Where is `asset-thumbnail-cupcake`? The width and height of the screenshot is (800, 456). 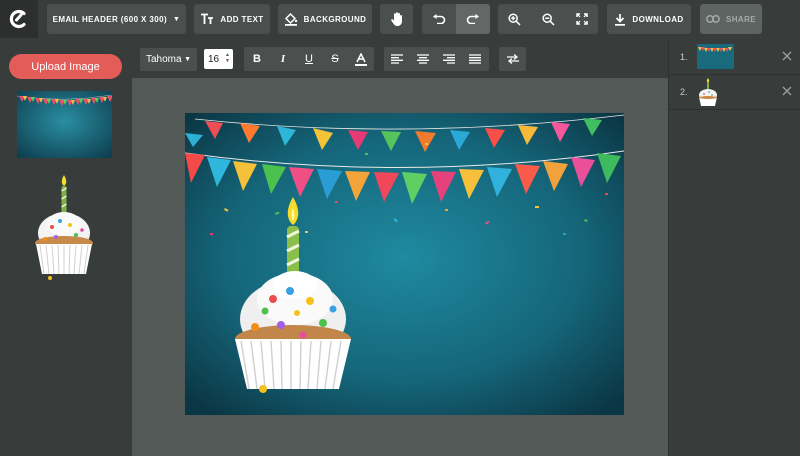
asset-thumbnail-cupcake is located at coordinates (65, 230).